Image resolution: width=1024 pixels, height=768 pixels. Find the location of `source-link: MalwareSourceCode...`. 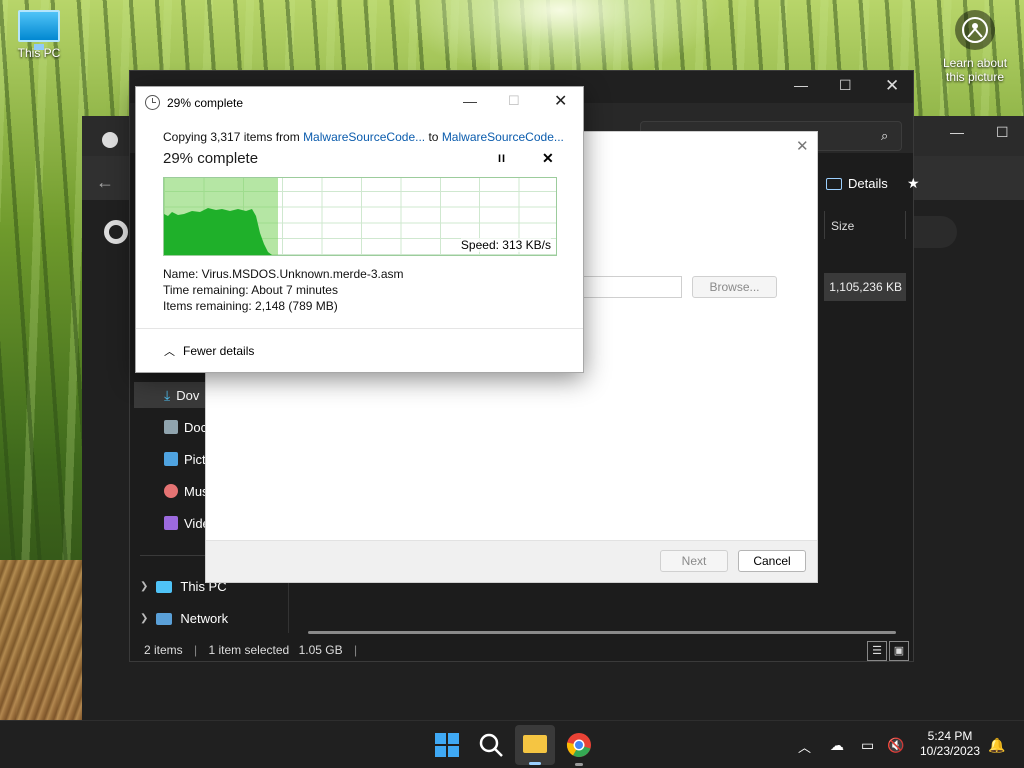

source-link: MalwareSourceCode... is located at coordinates (364, 137).